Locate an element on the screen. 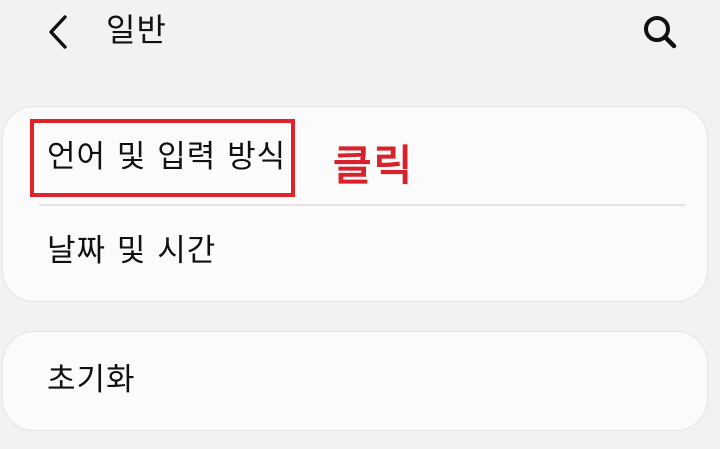 This screenshot has height=449, width=720. search-icon is located at coordinates (660, 32).